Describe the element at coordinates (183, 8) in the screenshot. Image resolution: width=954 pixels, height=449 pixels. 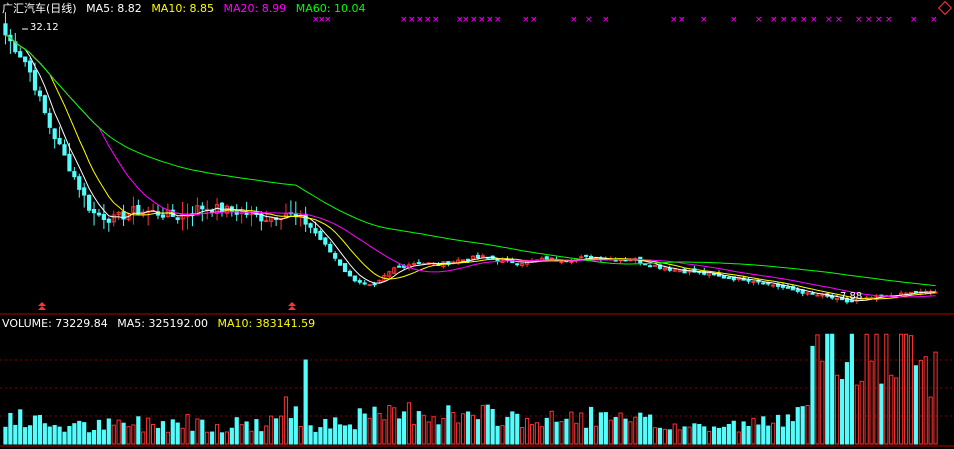
I see `ma10-legend: MA10: 8.85` at that location.